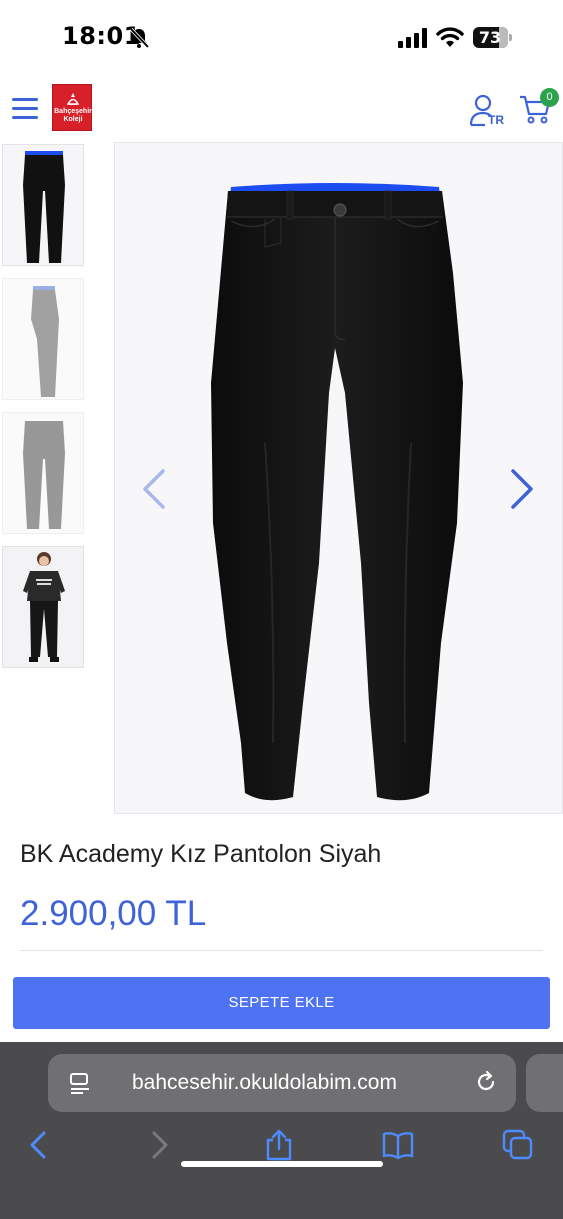  I want to click on thumbnail-list, so click(43, 479).